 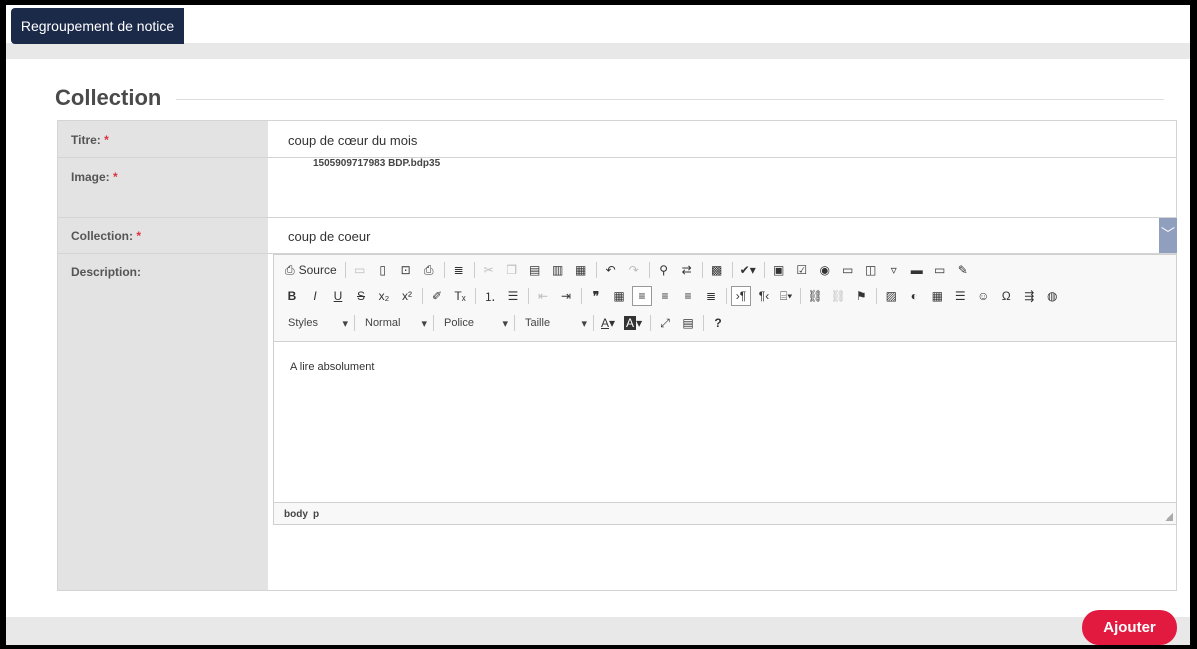 What do you see at coordinates (687, 270) in the screenshot?
I see `replace-icon: ⇄` at bounding box center [687, 270].